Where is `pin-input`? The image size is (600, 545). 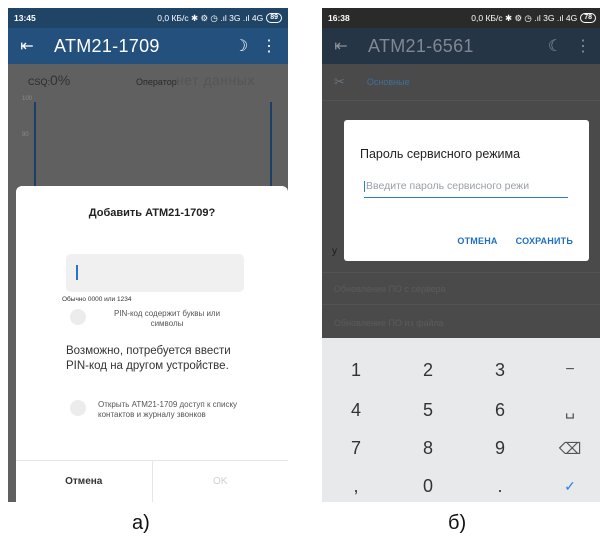 pin-input is located at coordinates (155, 273).